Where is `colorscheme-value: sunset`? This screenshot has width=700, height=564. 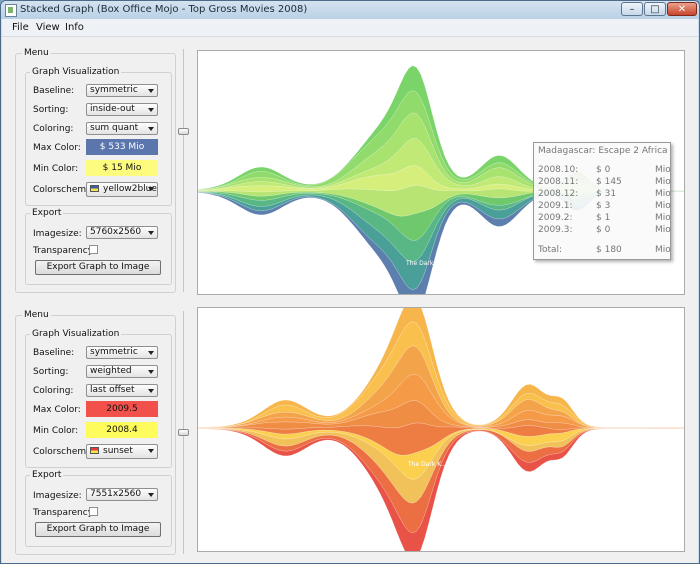
colorscheme-value: sunset is located at coordinates (118, 451).